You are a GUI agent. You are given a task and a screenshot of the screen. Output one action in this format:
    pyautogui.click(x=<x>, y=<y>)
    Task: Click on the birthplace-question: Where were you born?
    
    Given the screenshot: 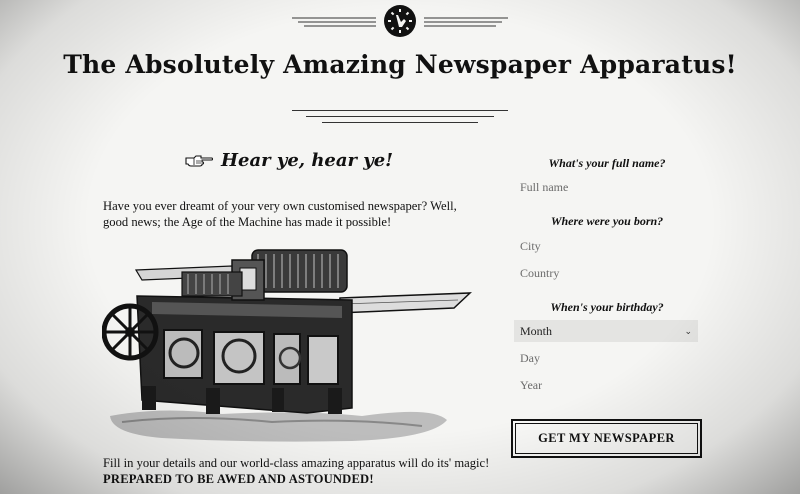 What is the action you would take?
    pyautogui.click(x=607, y=221)
    